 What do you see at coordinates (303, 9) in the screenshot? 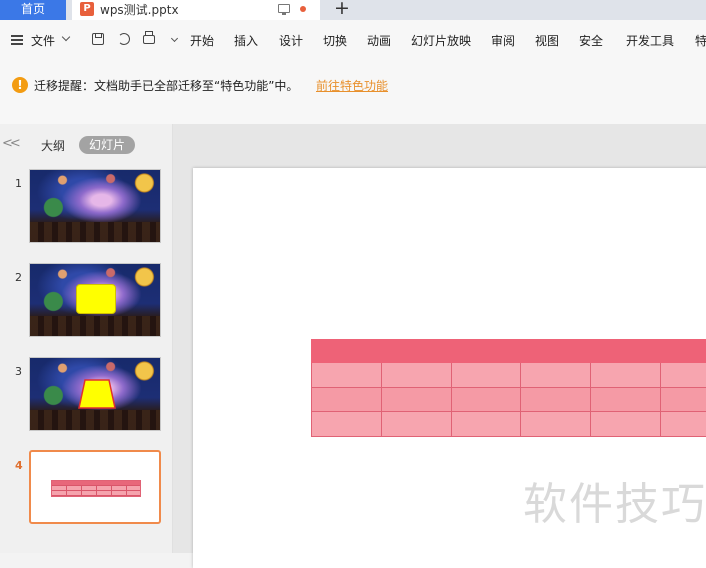
I see `unsaved-dot-icon` at bounding box center [303, 9].